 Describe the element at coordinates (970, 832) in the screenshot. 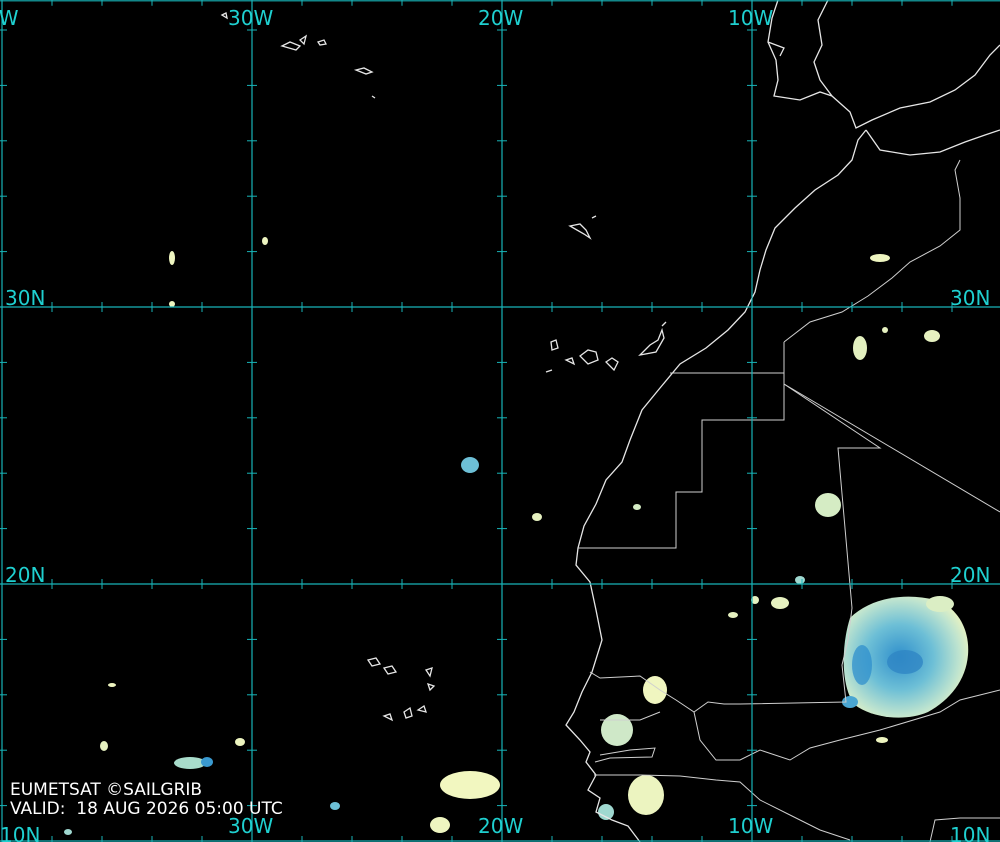

I see `lat-label-right: 10N` at that location.